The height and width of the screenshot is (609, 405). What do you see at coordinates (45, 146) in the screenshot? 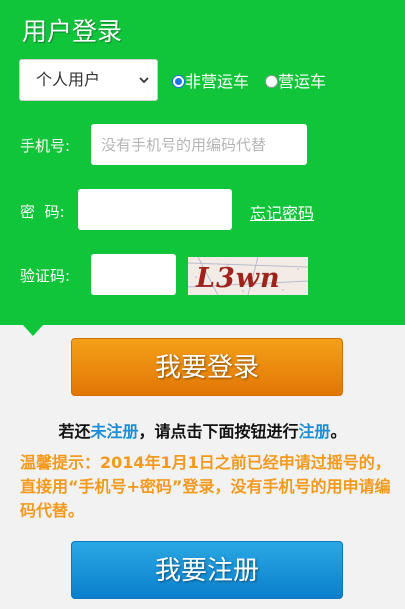
I see `phone-label: 手机号:` at bounding box center [45, 146].